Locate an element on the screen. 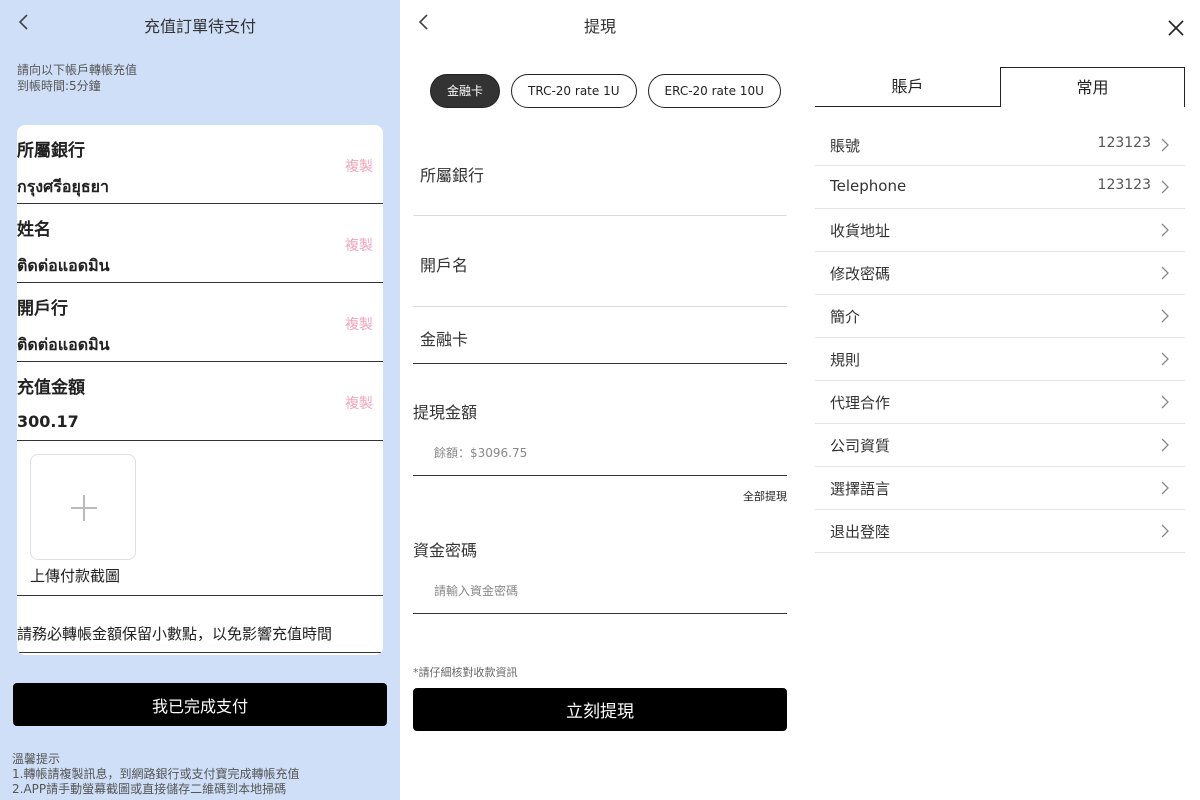 The width and height of the screenshot is (1200, 800). field-label: 姓名 is located at coordinates (34, 230).